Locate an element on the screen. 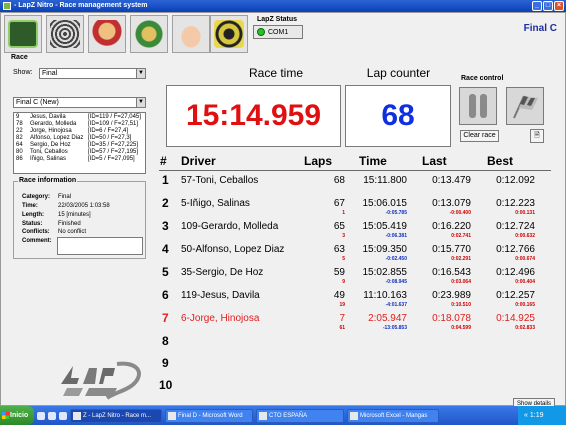  quicklaunch-explorer-icon is located at coordinates (63, 415).